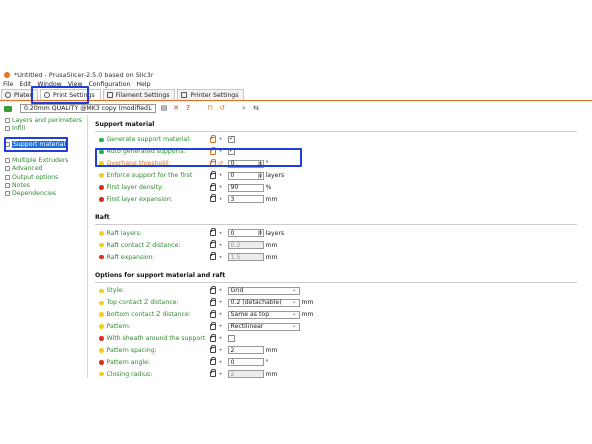  Describe the element at coordinates (343, 373) in the screenshot. I see `setting-row-closing-radius: Closing radius: • 2 mm` at that location.